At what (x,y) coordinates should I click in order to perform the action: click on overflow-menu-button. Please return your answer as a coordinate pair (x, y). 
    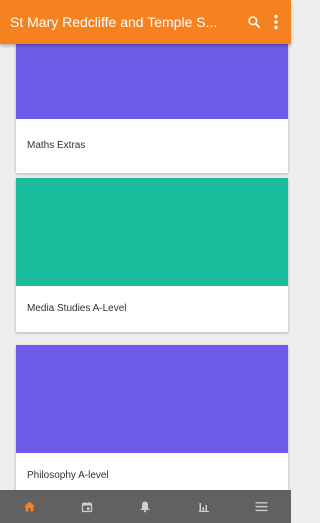
    Looking at the image, I should click on (276, 22).